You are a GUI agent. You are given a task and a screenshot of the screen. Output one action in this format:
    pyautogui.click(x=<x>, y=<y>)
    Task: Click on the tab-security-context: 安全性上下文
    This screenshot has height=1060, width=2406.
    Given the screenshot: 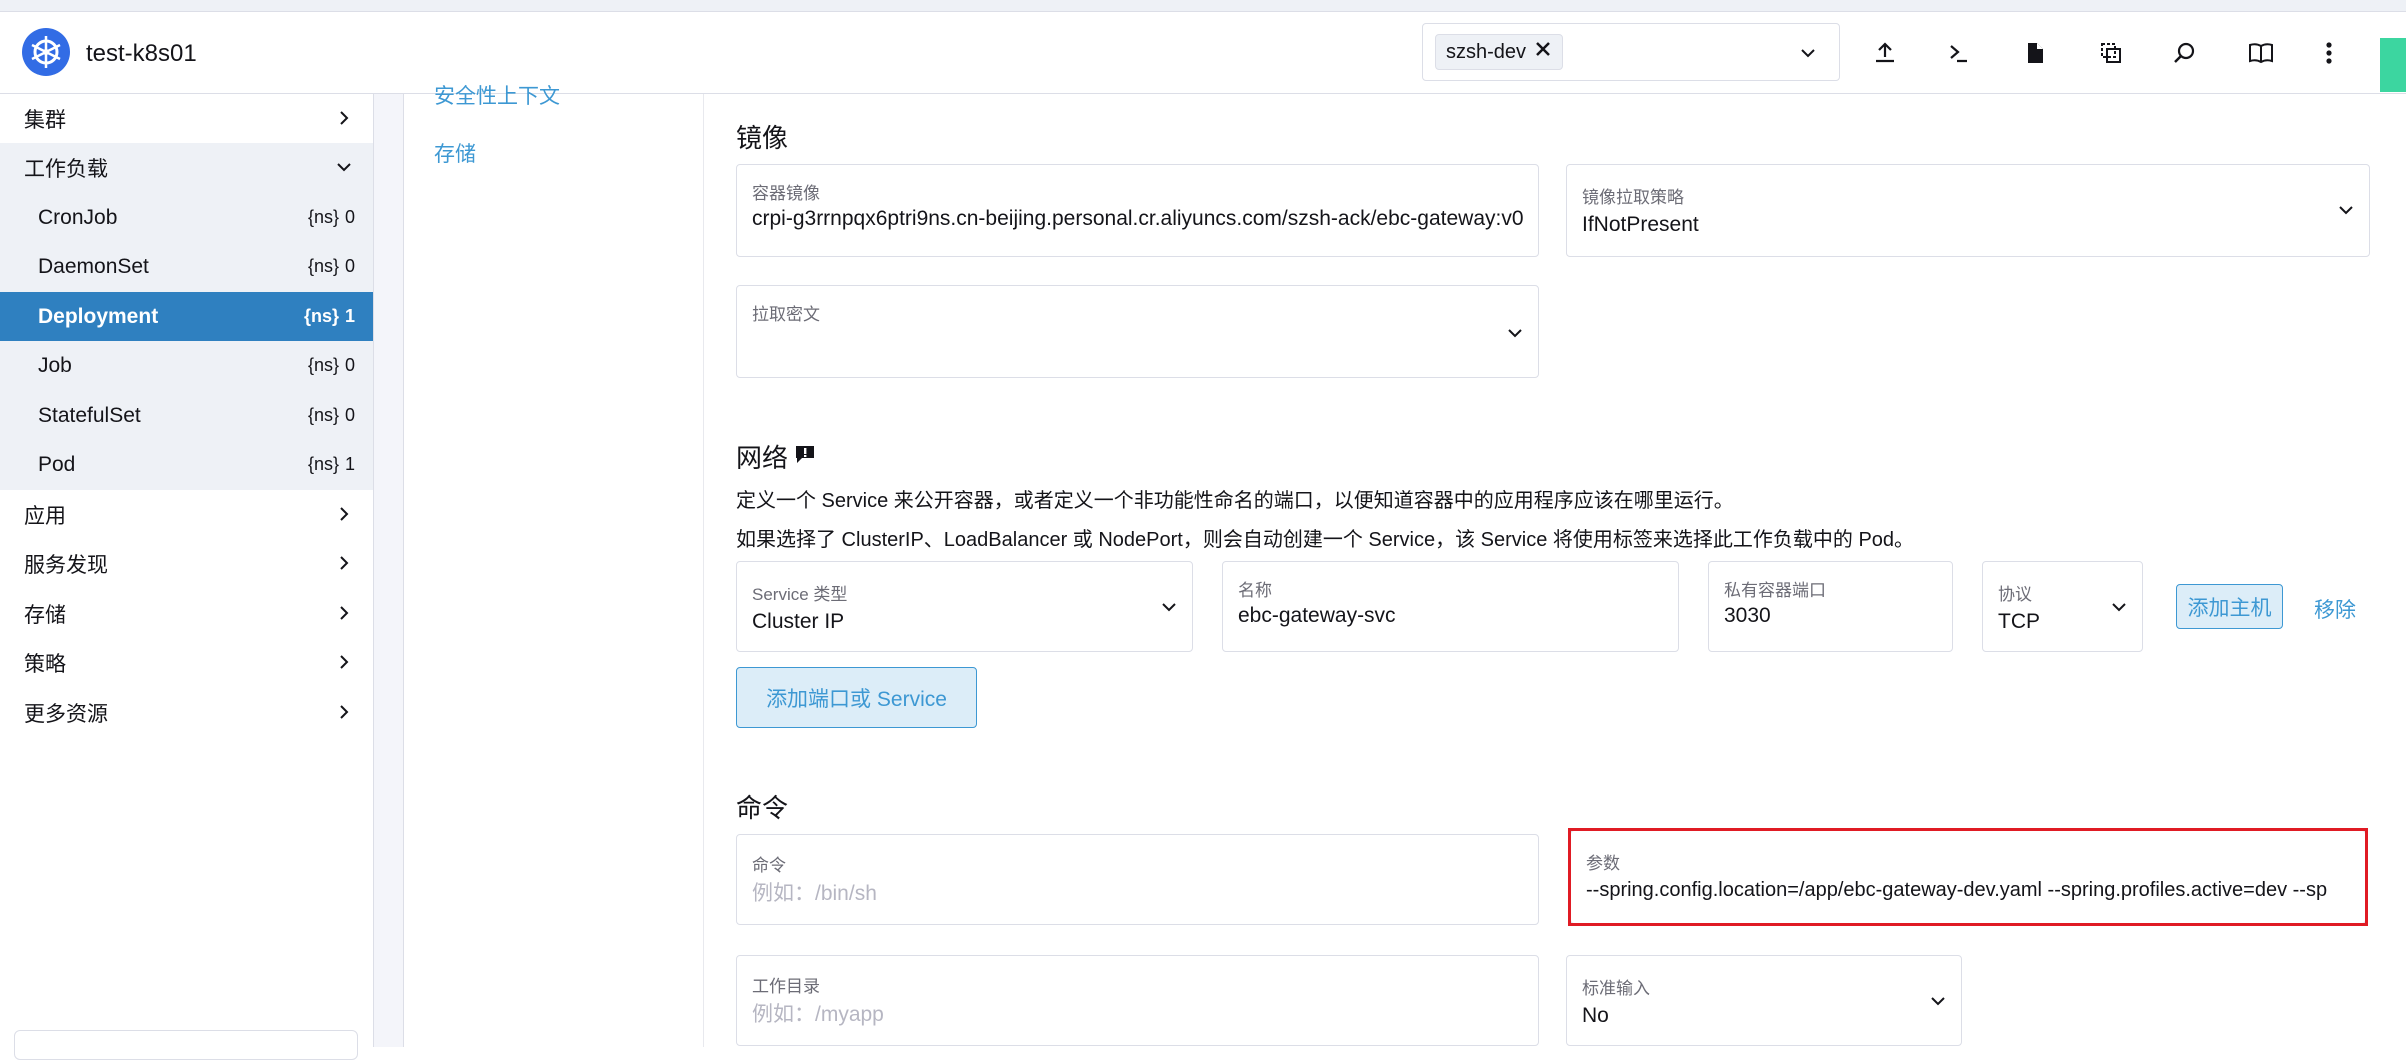 What is the action you would take?
    pyautogui.click(x=497, y=95)
    